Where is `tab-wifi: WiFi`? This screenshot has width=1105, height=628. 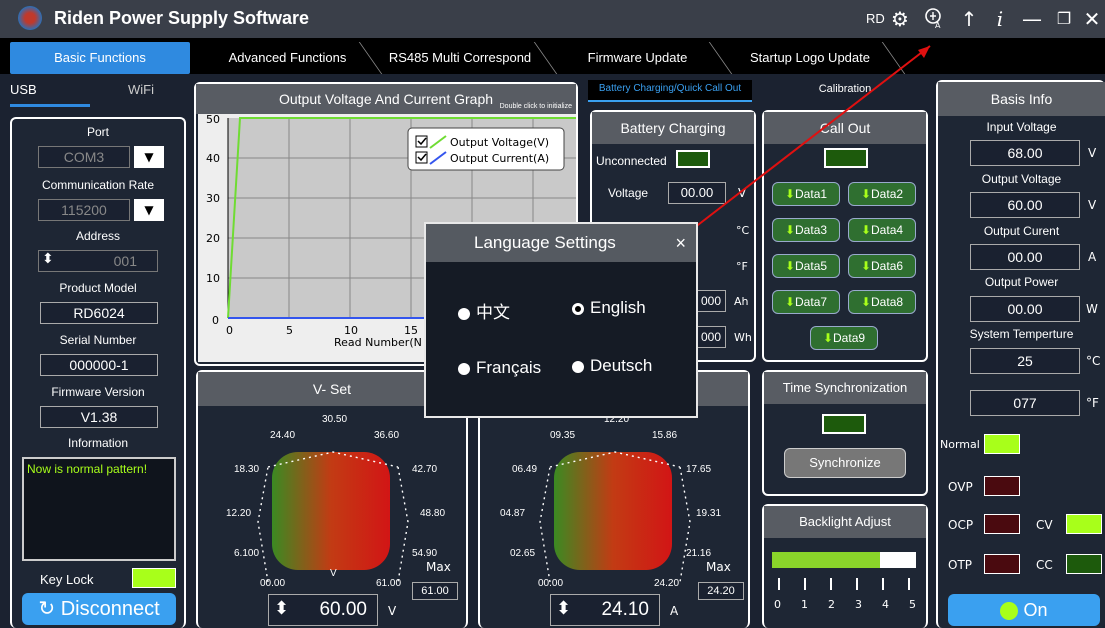 tab-wifi: WiFi is located at coordinates (148, 92).